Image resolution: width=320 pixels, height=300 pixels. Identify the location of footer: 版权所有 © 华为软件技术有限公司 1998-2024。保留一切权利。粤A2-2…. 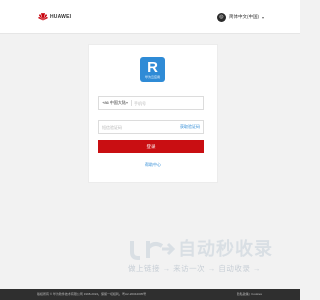
(150, 294).